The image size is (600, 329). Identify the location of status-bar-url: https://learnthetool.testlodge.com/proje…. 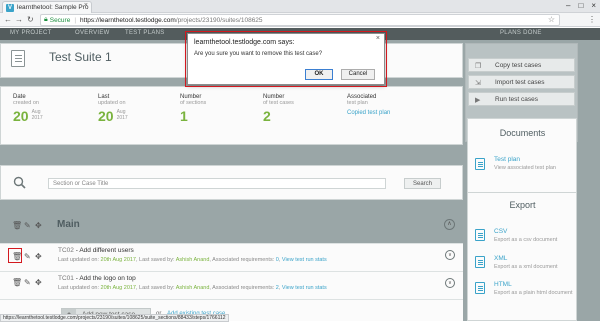
(114, 318).